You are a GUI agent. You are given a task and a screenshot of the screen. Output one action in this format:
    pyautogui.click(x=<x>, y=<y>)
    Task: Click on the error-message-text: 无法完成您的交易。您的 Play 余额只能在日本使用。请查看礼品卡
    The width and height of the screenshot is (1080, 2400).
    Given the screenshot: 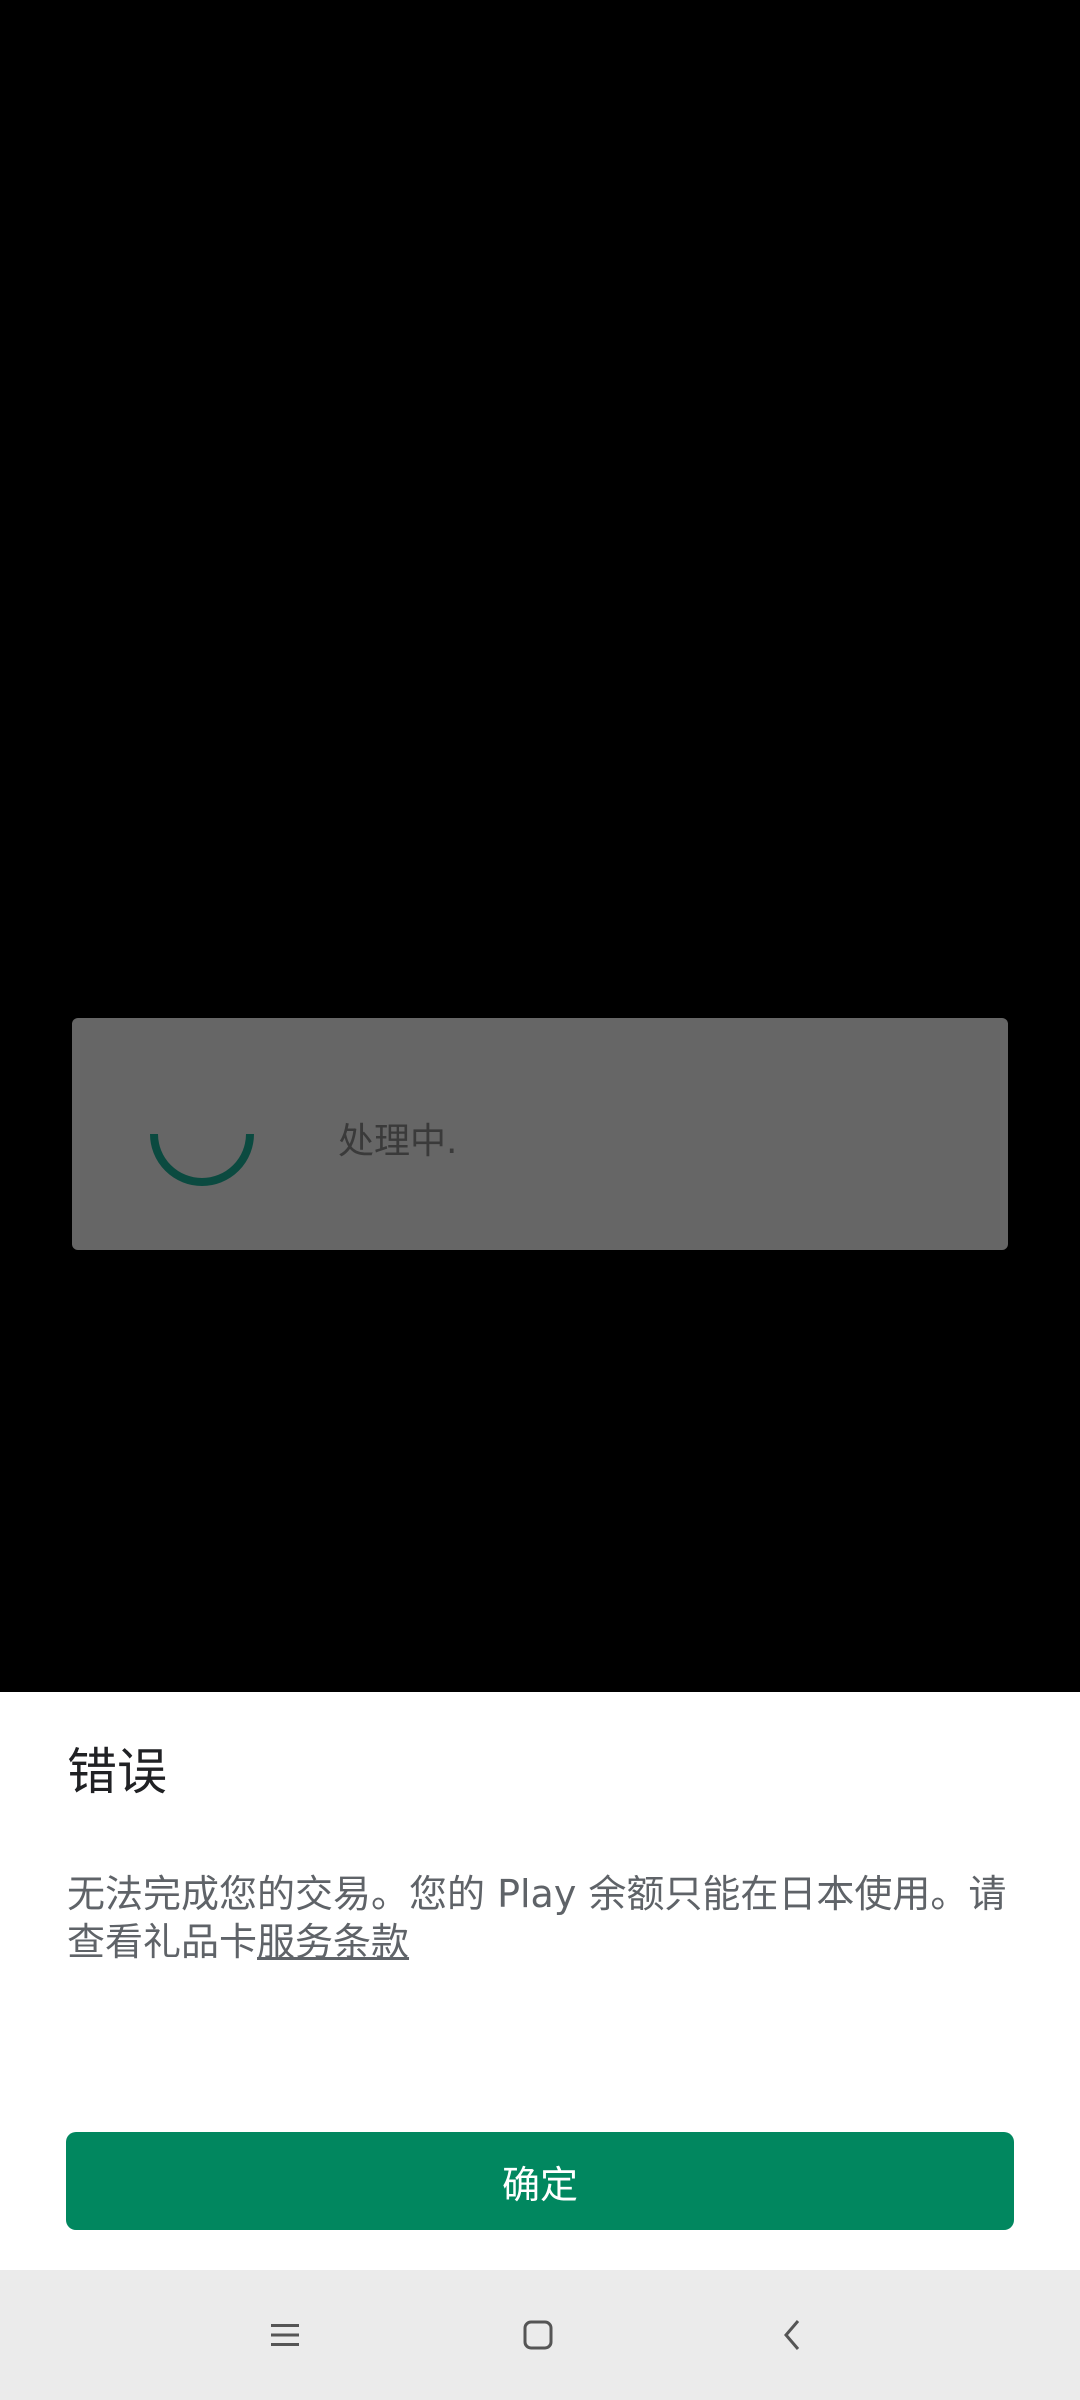 What is the action you would take?
    pyautogui.click(x=537, y=1918)
    